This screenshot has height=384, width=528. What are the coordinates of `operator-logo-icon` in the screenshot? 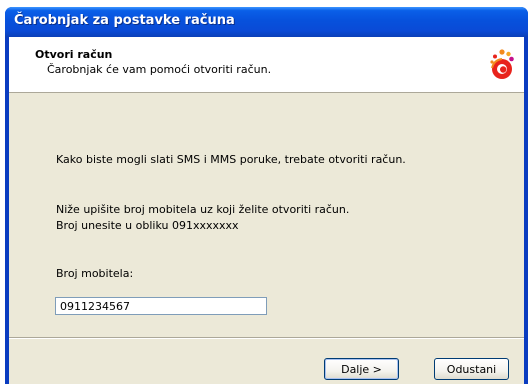 It's located at (502, 64).